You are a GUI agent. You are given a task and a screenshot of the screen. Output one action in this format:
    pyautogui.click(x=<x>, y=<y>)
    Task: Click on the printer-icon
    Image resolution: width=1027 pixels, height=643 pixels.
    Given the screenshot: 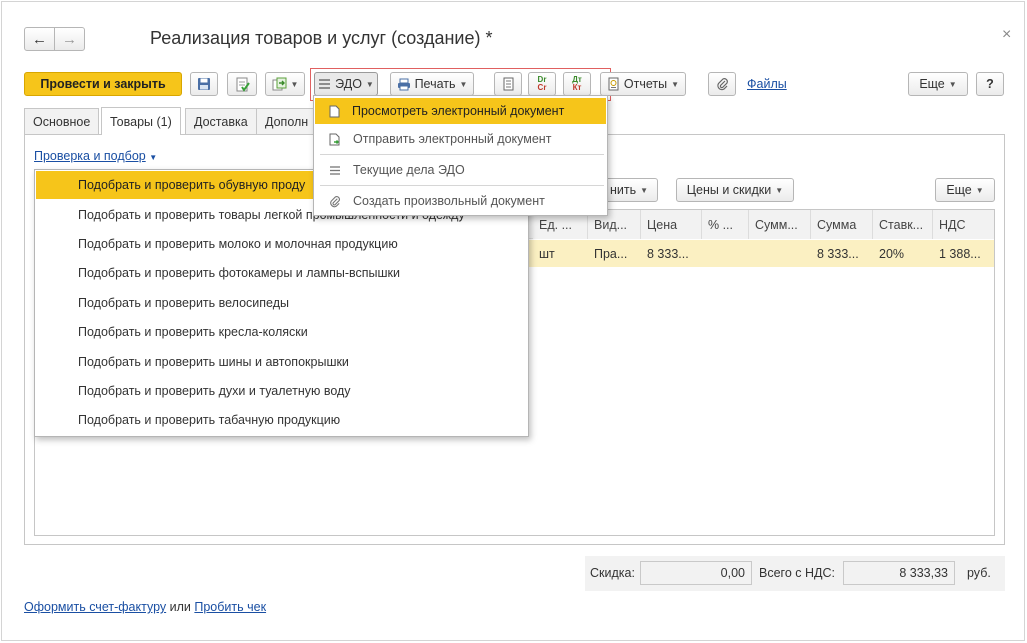 What is the action you would take?
    pyautogui.click(x=403, y=84)
    